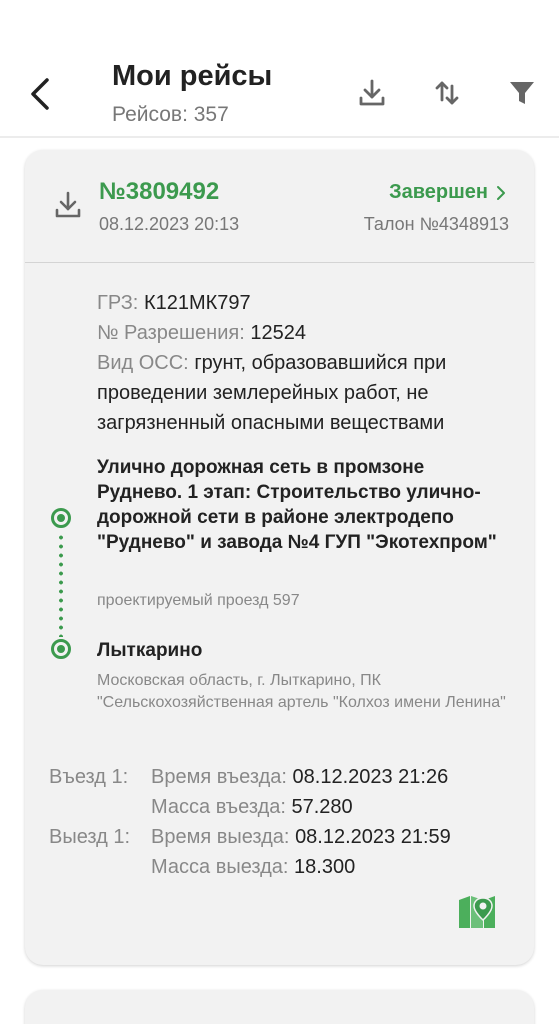 Image resolution: width=559 pixels, height=1024 pixels. What do you see at coordinates (170, 114) in the screenshot?
I see `trip-count: Рейсов: 357` at bounding box center [170, 114].